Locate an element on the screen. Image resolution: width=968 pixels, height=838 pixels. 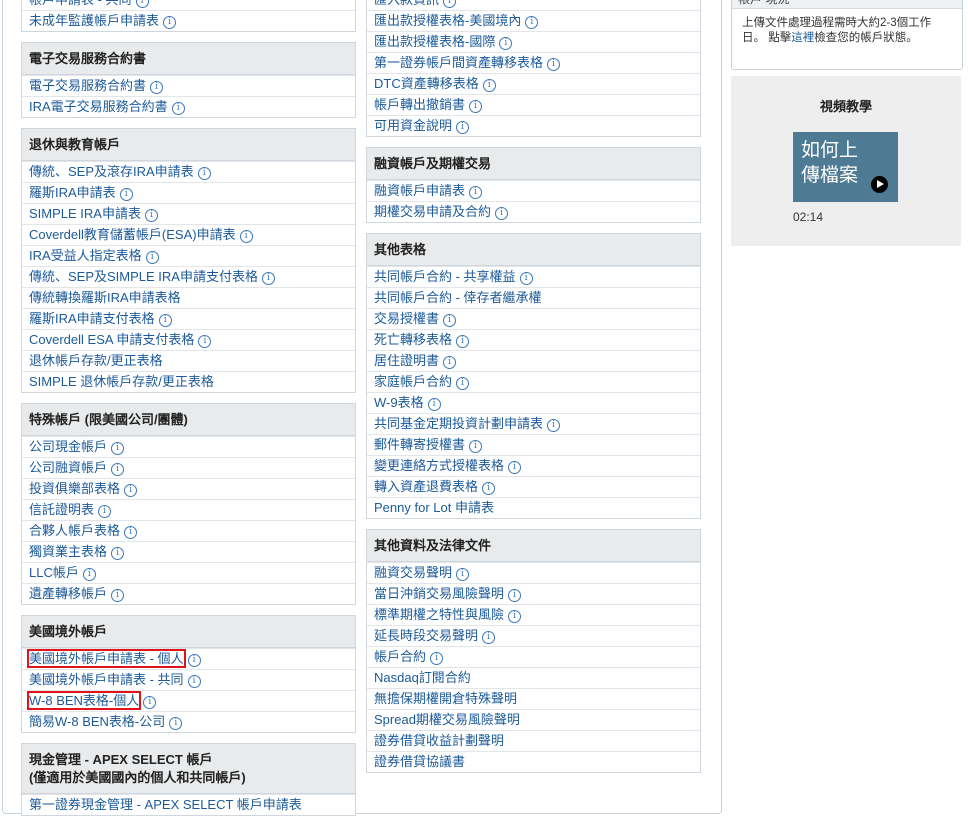
form-link: 居住證明書 is located at coordinates (406, 360).